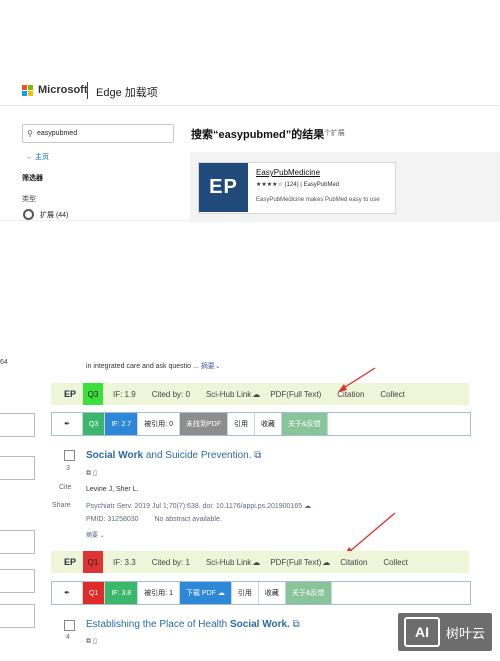  Describe the element at coordinates (30, 133) in the screenshot. I see `search-icon: ⚲` at that location.